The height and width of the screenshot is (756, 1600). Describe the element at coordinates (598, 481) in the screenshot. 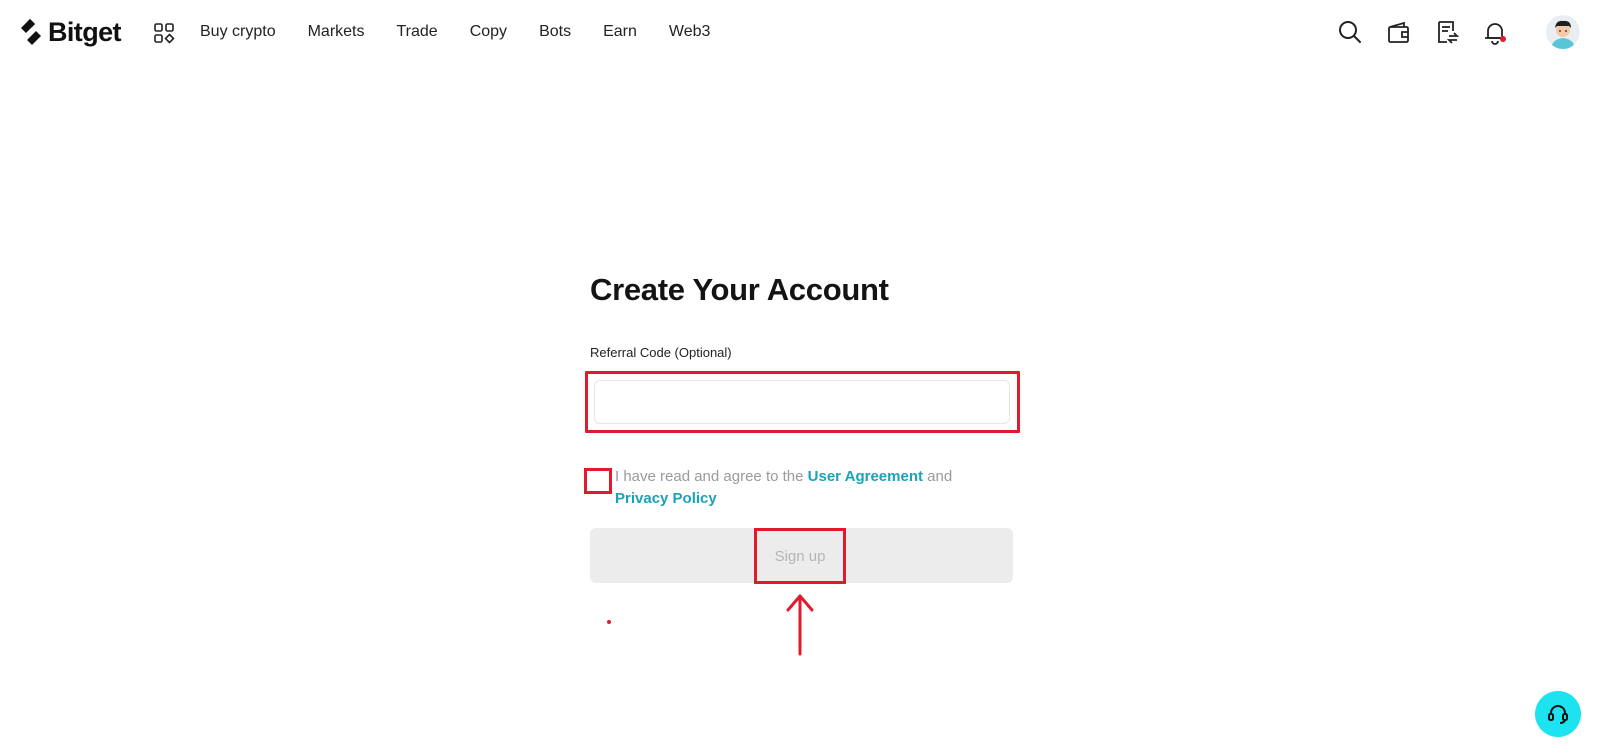

I see `agreement-checkbox` at that location.